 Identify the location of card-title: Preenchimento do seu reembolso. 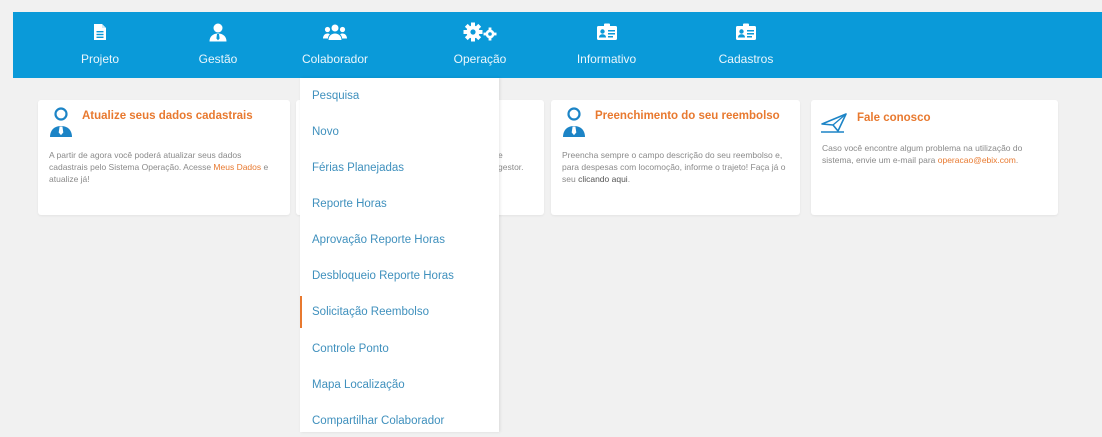
(687, 116).